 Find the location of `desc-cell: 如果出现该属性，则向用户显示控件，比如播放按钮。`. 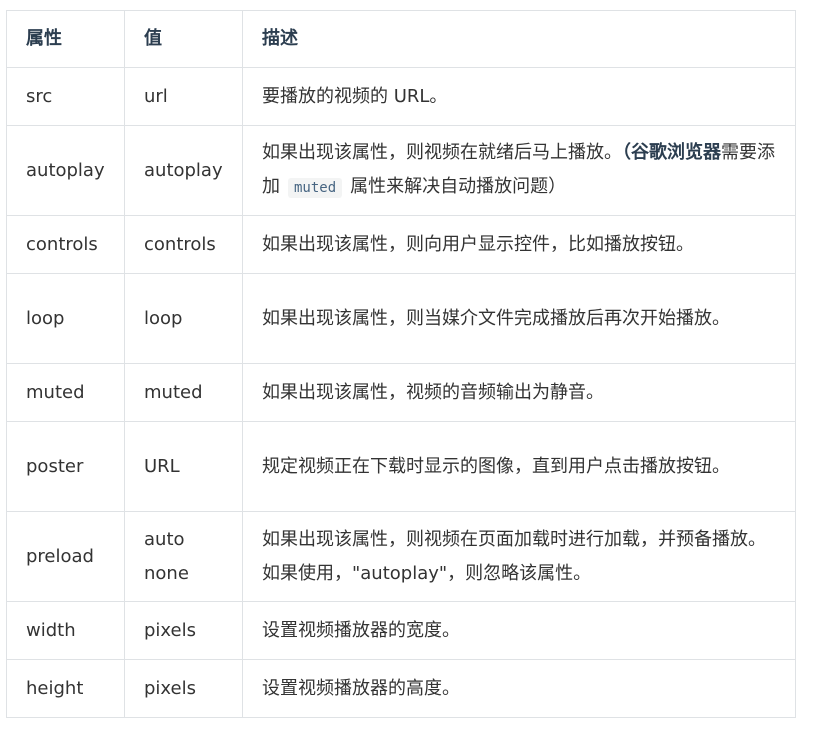

desc-cell: 如果出现该属性，则向用户显示控件，比如播放按钮。 is located at coordinates (519, 244).